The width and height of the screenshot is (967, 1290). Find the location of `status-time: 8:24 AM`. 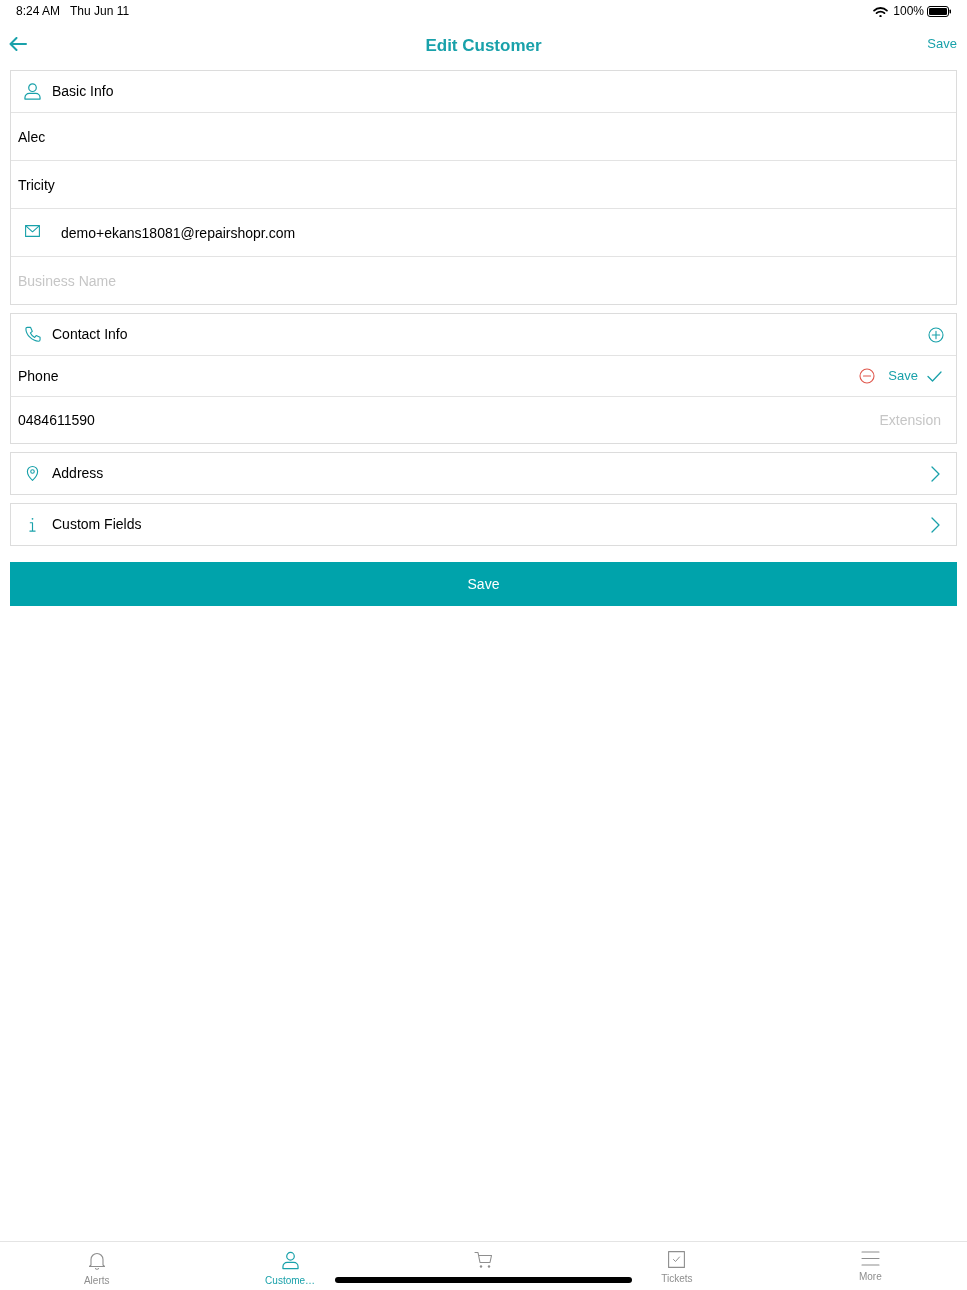

status-time: 8:24 AM is located at coordinates (38, 11).